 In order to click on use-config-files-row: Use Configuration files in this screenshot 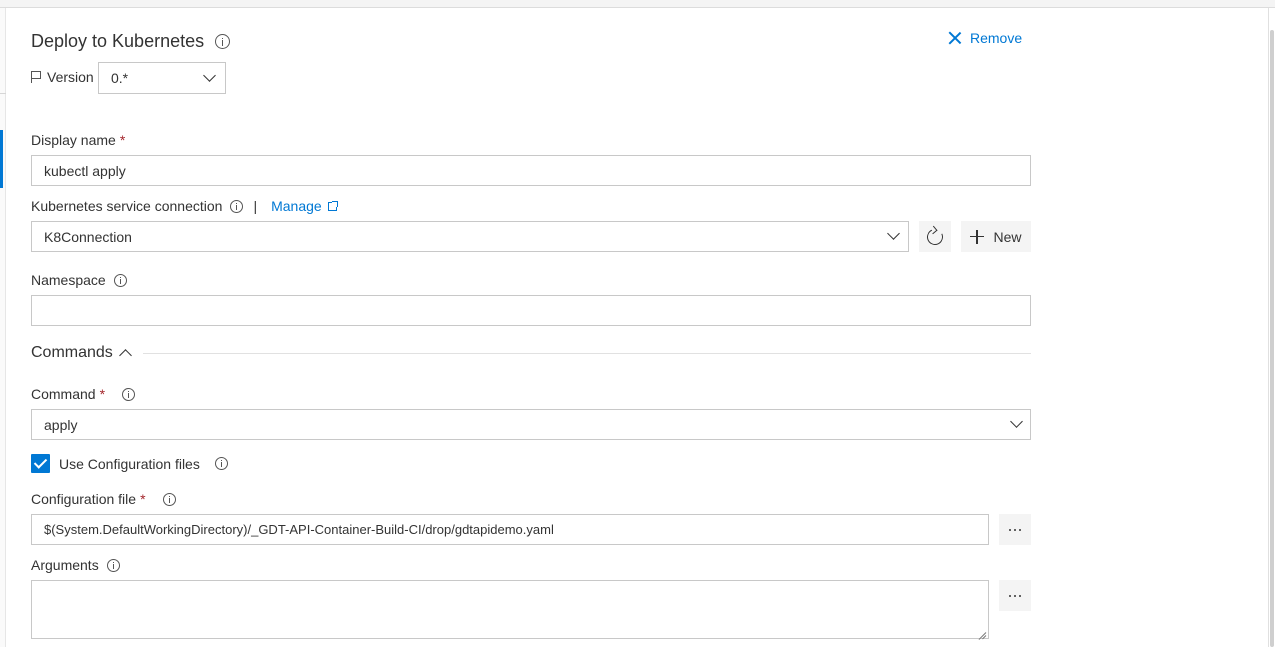, I will do `click(129, 463)`.